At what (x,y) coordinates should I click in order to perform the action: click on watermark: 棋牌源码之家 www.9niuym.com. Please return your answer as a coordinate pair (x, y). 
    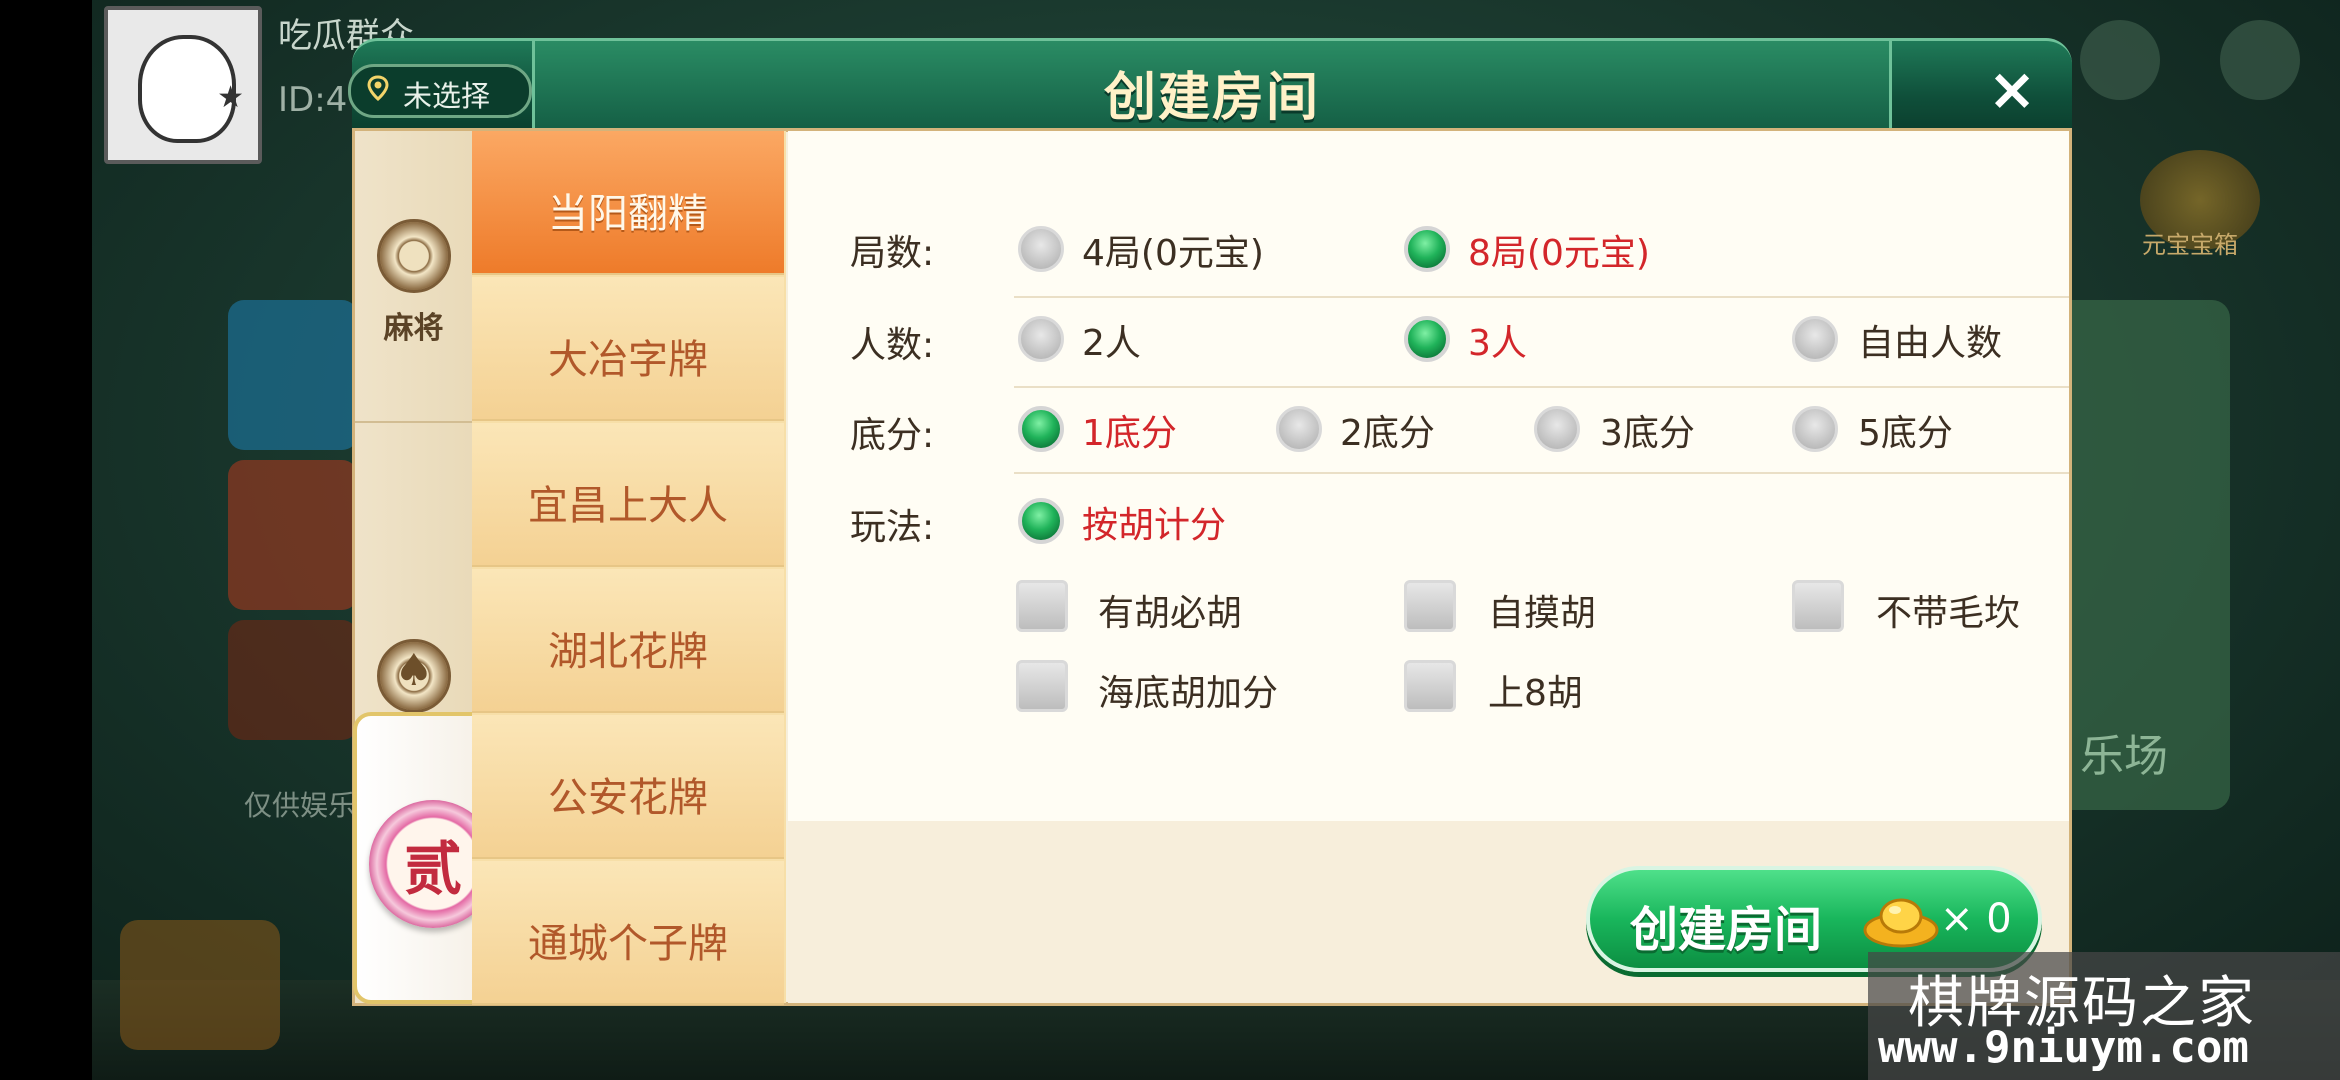
    Looking at the image, I should click on (2104, 1016).